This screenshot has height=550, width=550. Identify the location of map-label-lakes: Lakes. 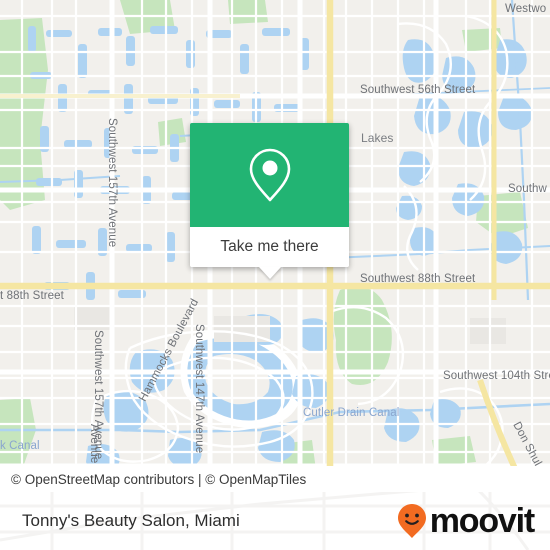
(377, 138).